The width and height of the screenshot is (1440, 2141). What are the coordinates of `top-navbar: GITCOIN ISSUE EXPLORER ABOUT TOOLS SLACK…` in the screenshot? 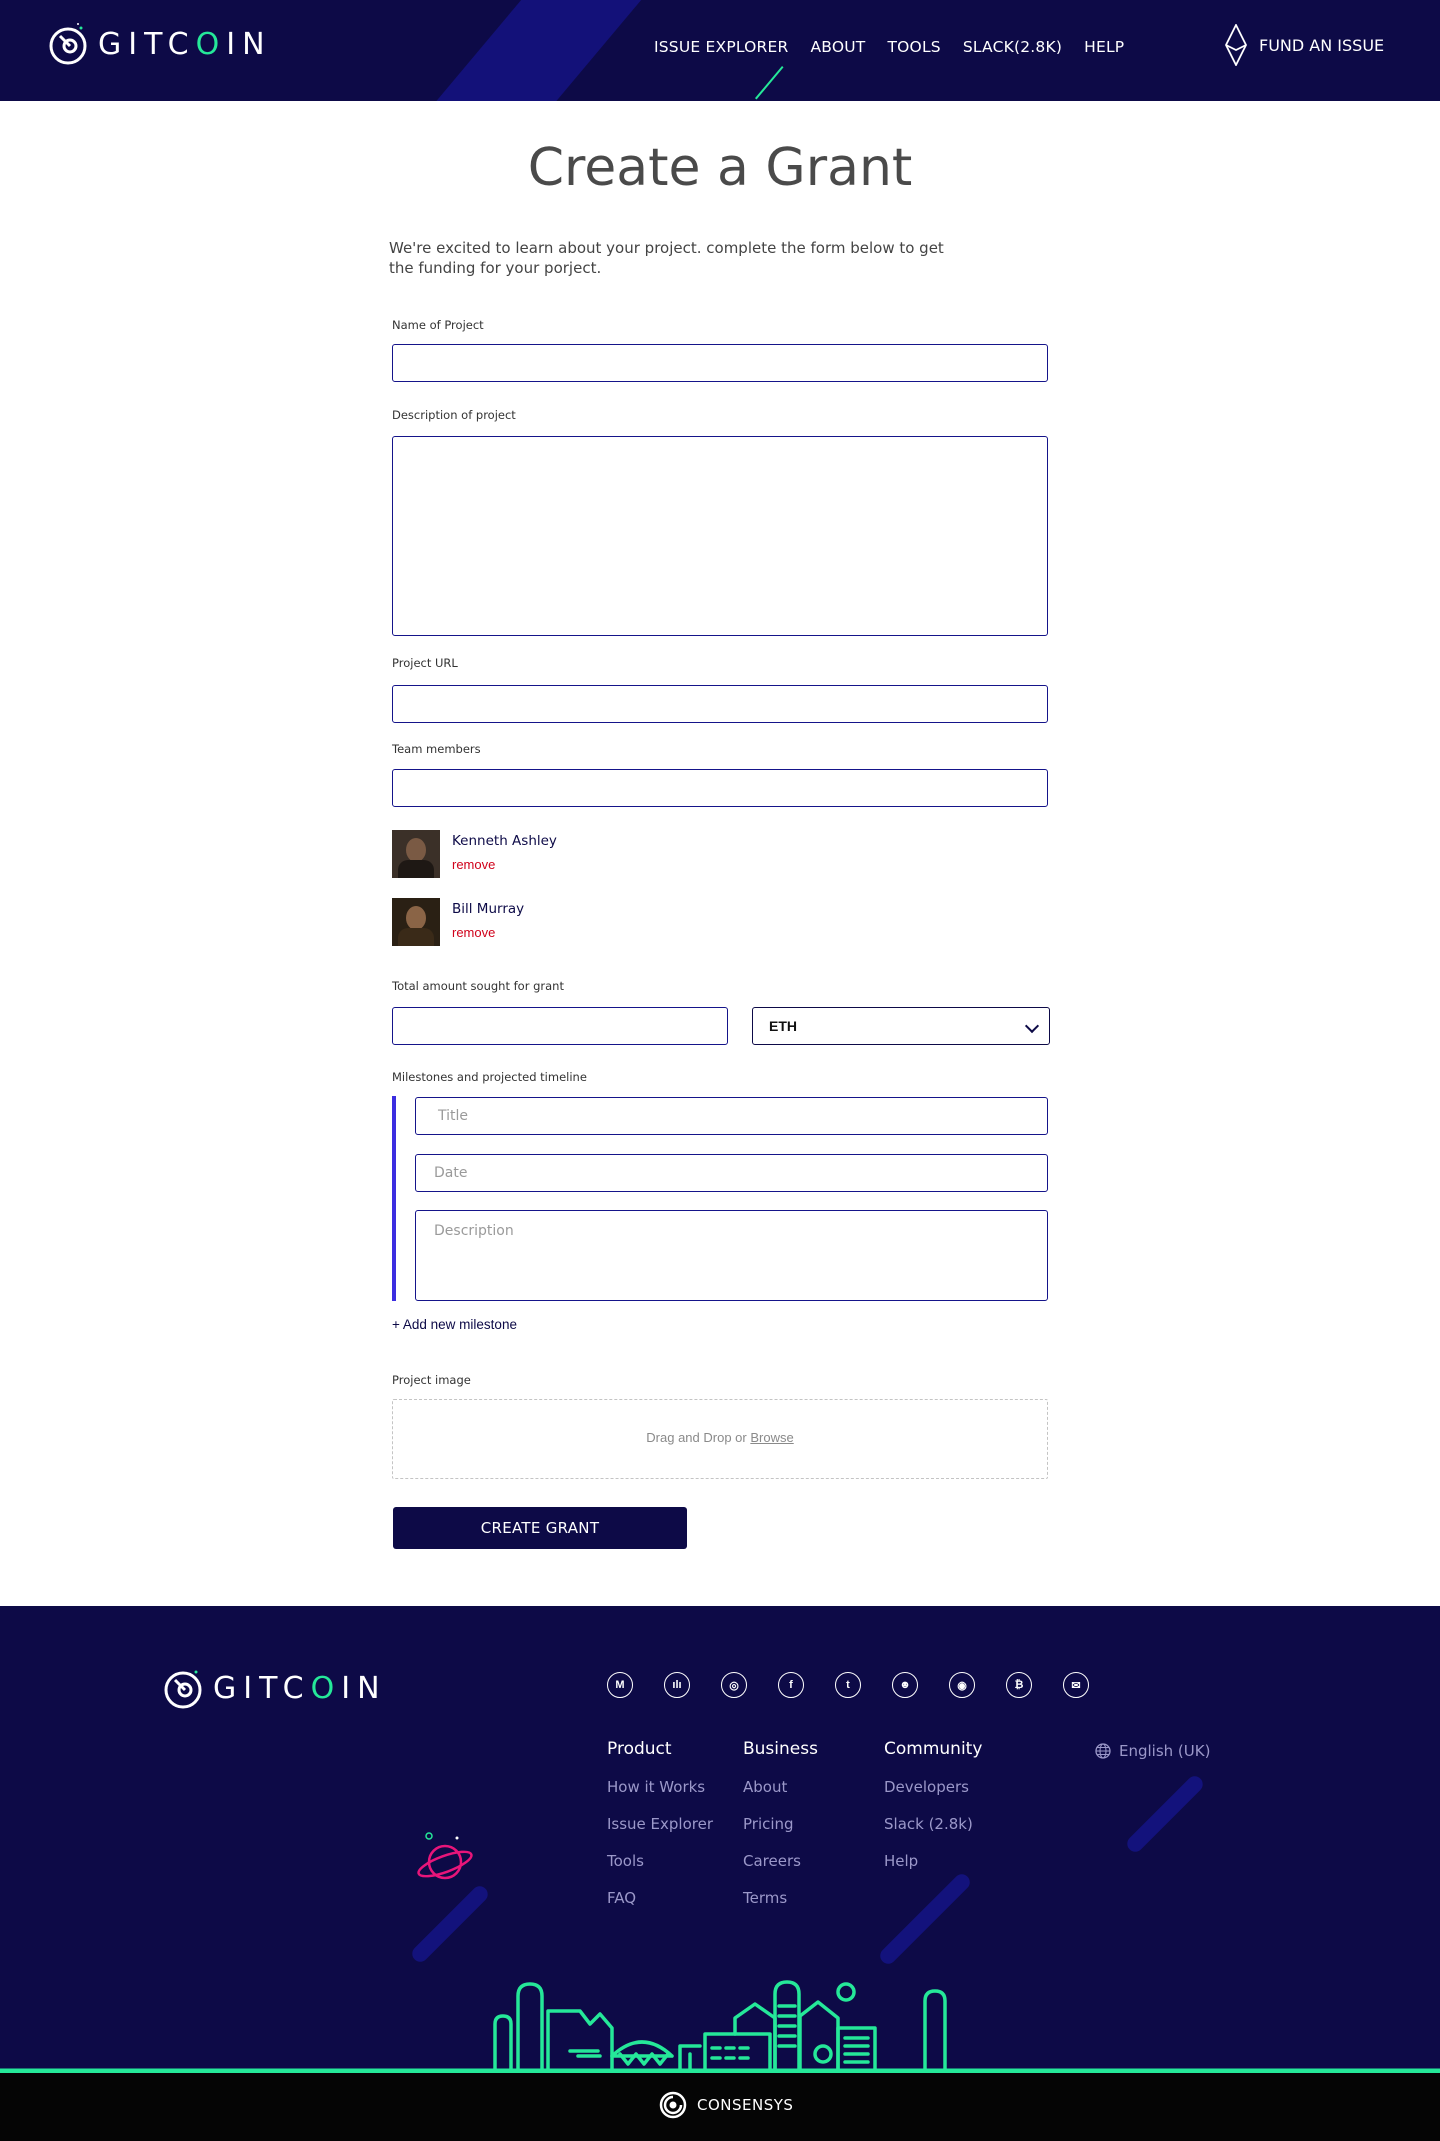 It's located at (720, 50).